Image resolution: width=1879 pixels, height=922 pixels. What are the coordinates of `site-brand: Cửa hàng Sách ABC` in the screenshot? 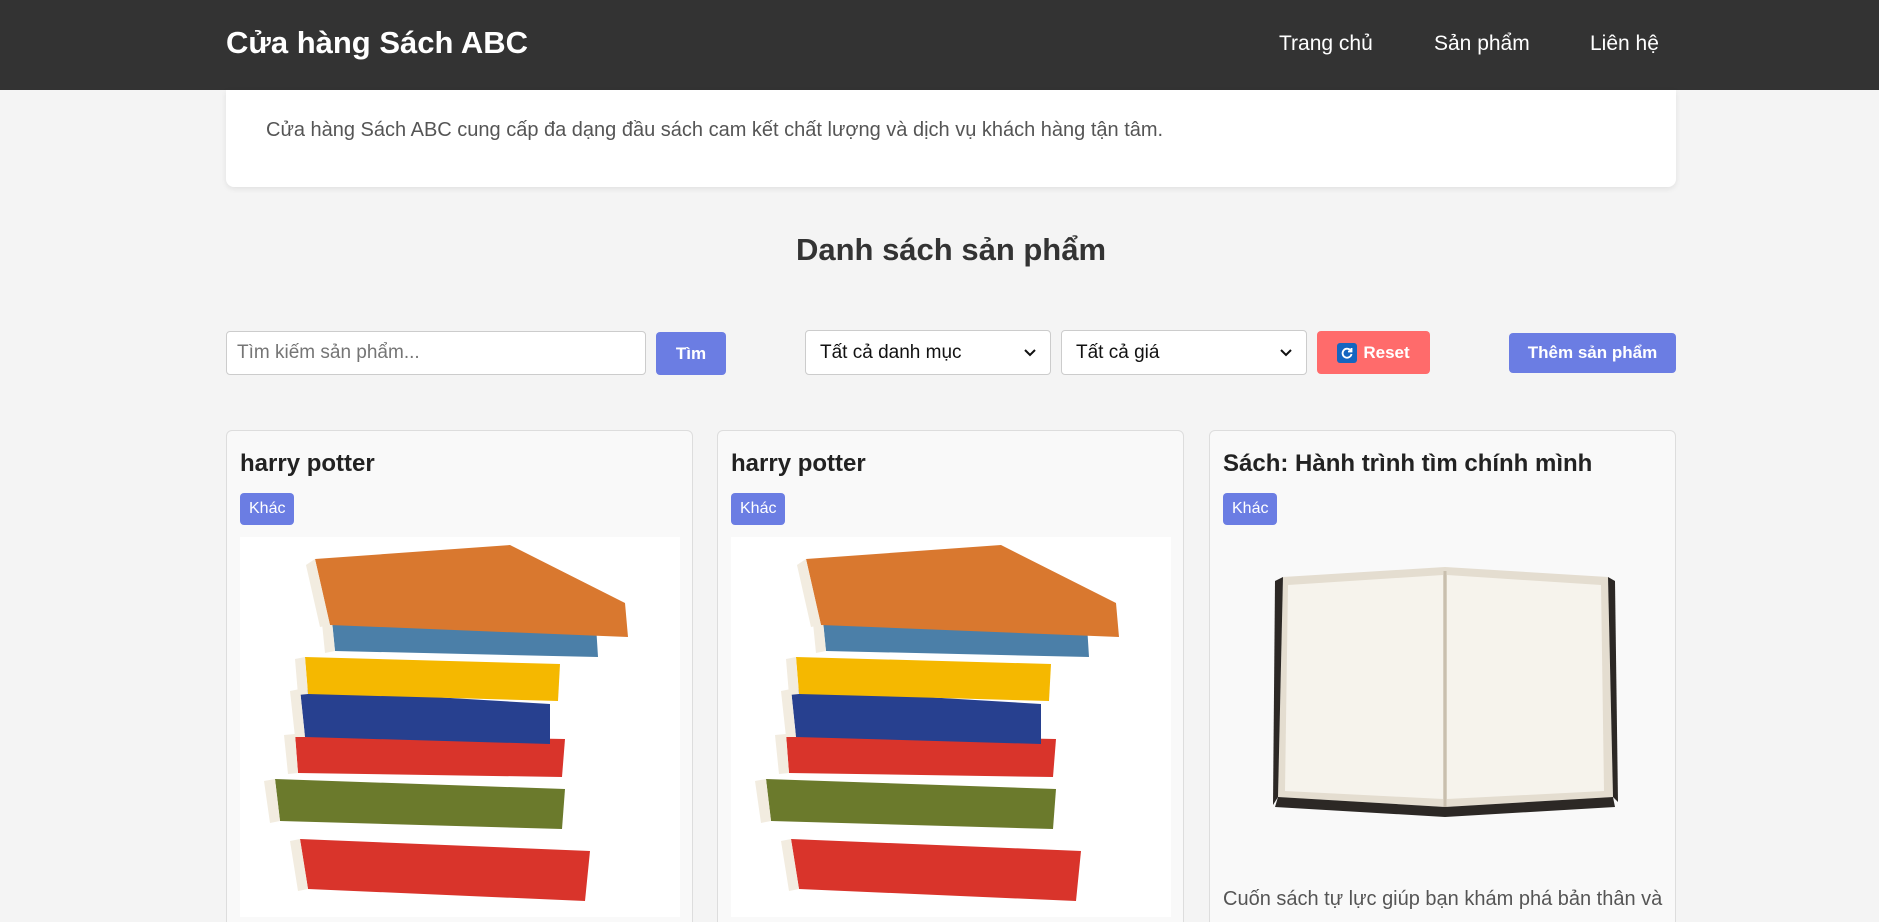 It's located at (377, 43).